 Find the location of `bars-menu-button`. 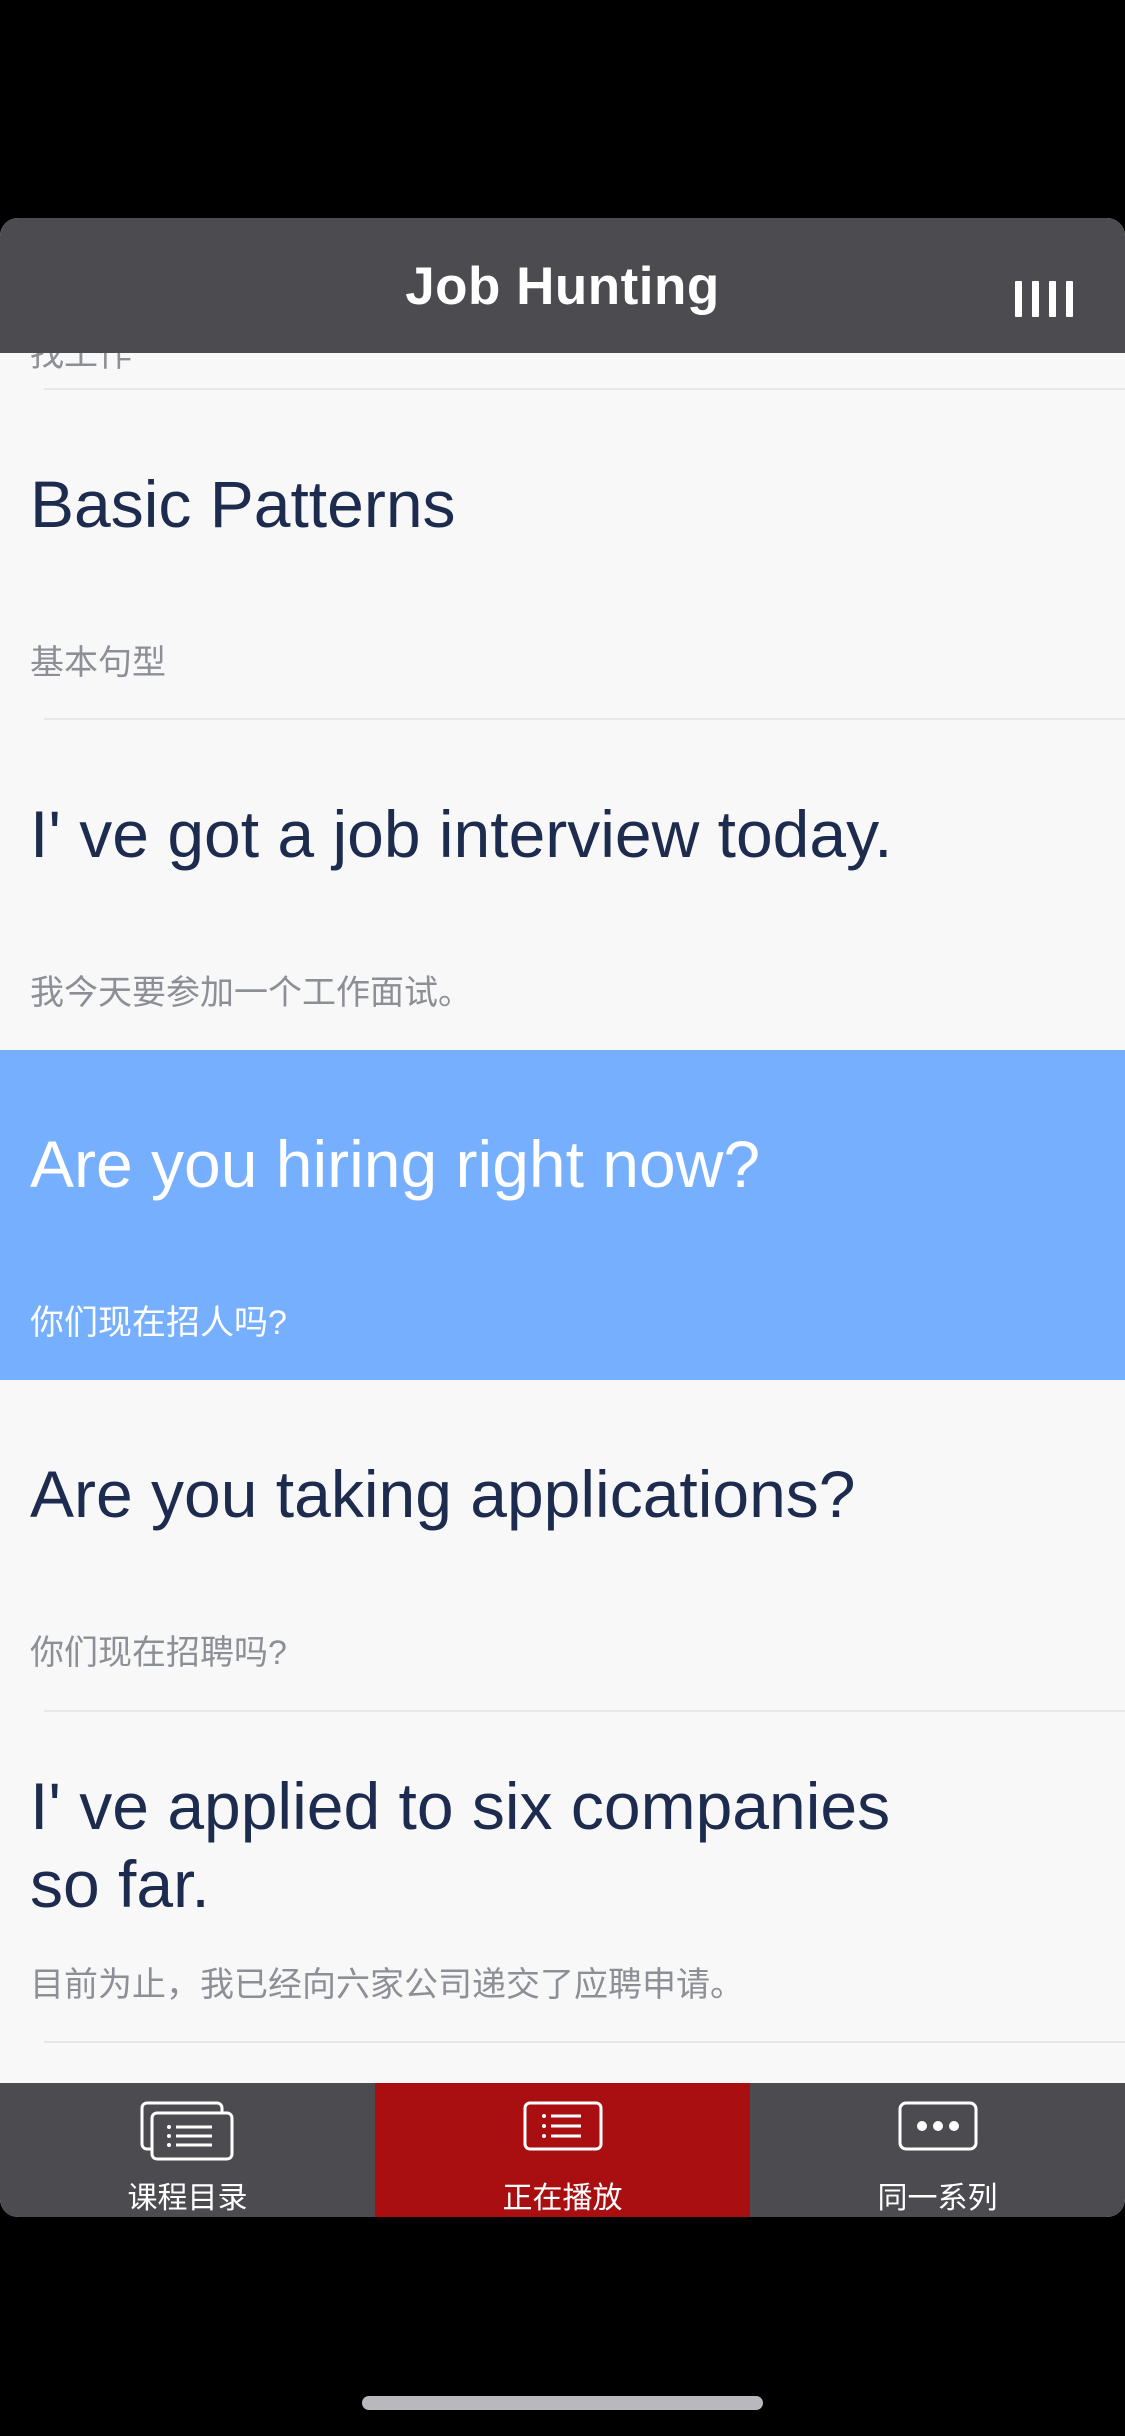

bars-menu-button is located at coordinates (1044, 299).